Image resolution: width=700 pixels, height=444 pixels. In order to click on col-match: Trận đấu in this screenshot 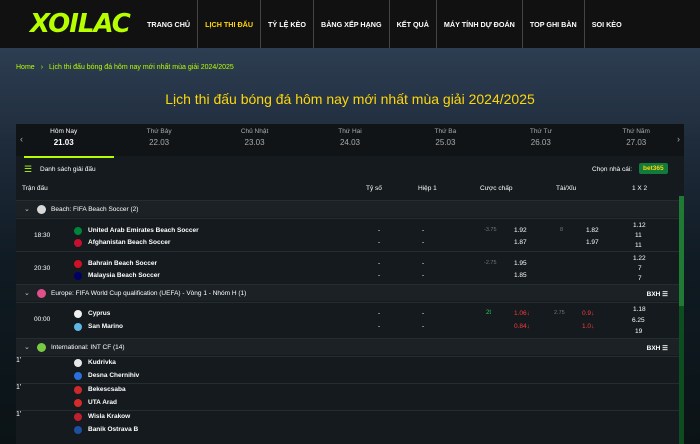, I will do `click(35, 188)`.